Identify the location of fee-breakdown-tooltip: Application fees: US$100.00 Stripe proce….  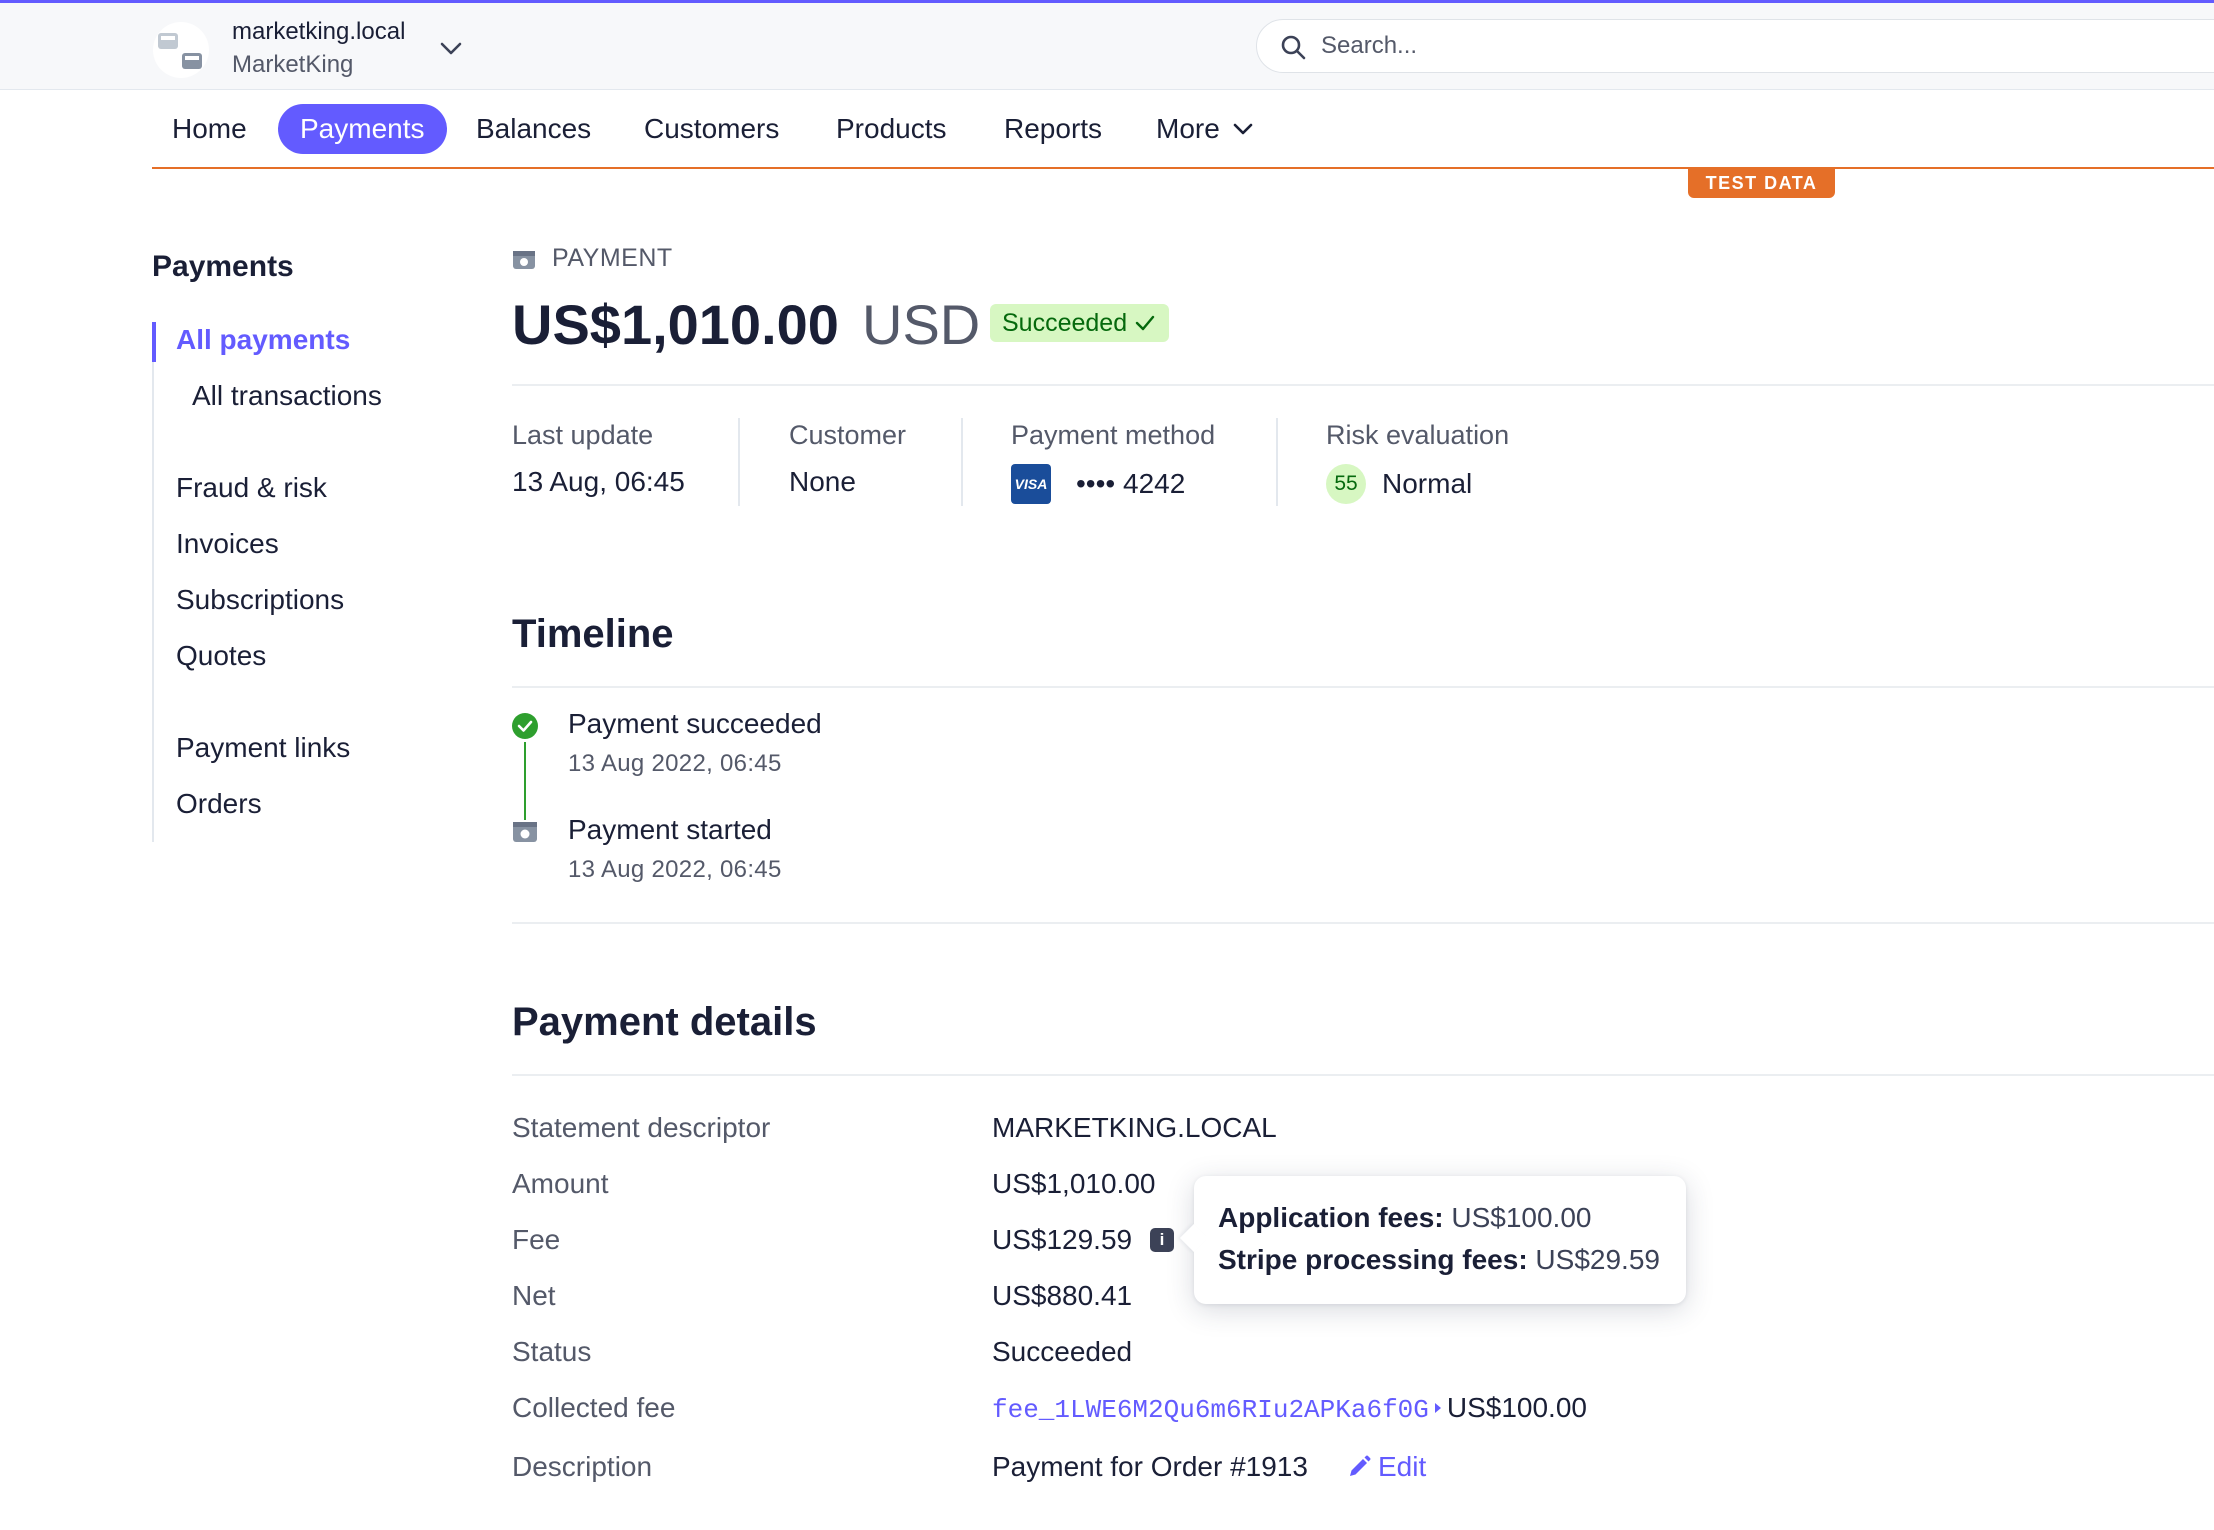
(1432, 1240).